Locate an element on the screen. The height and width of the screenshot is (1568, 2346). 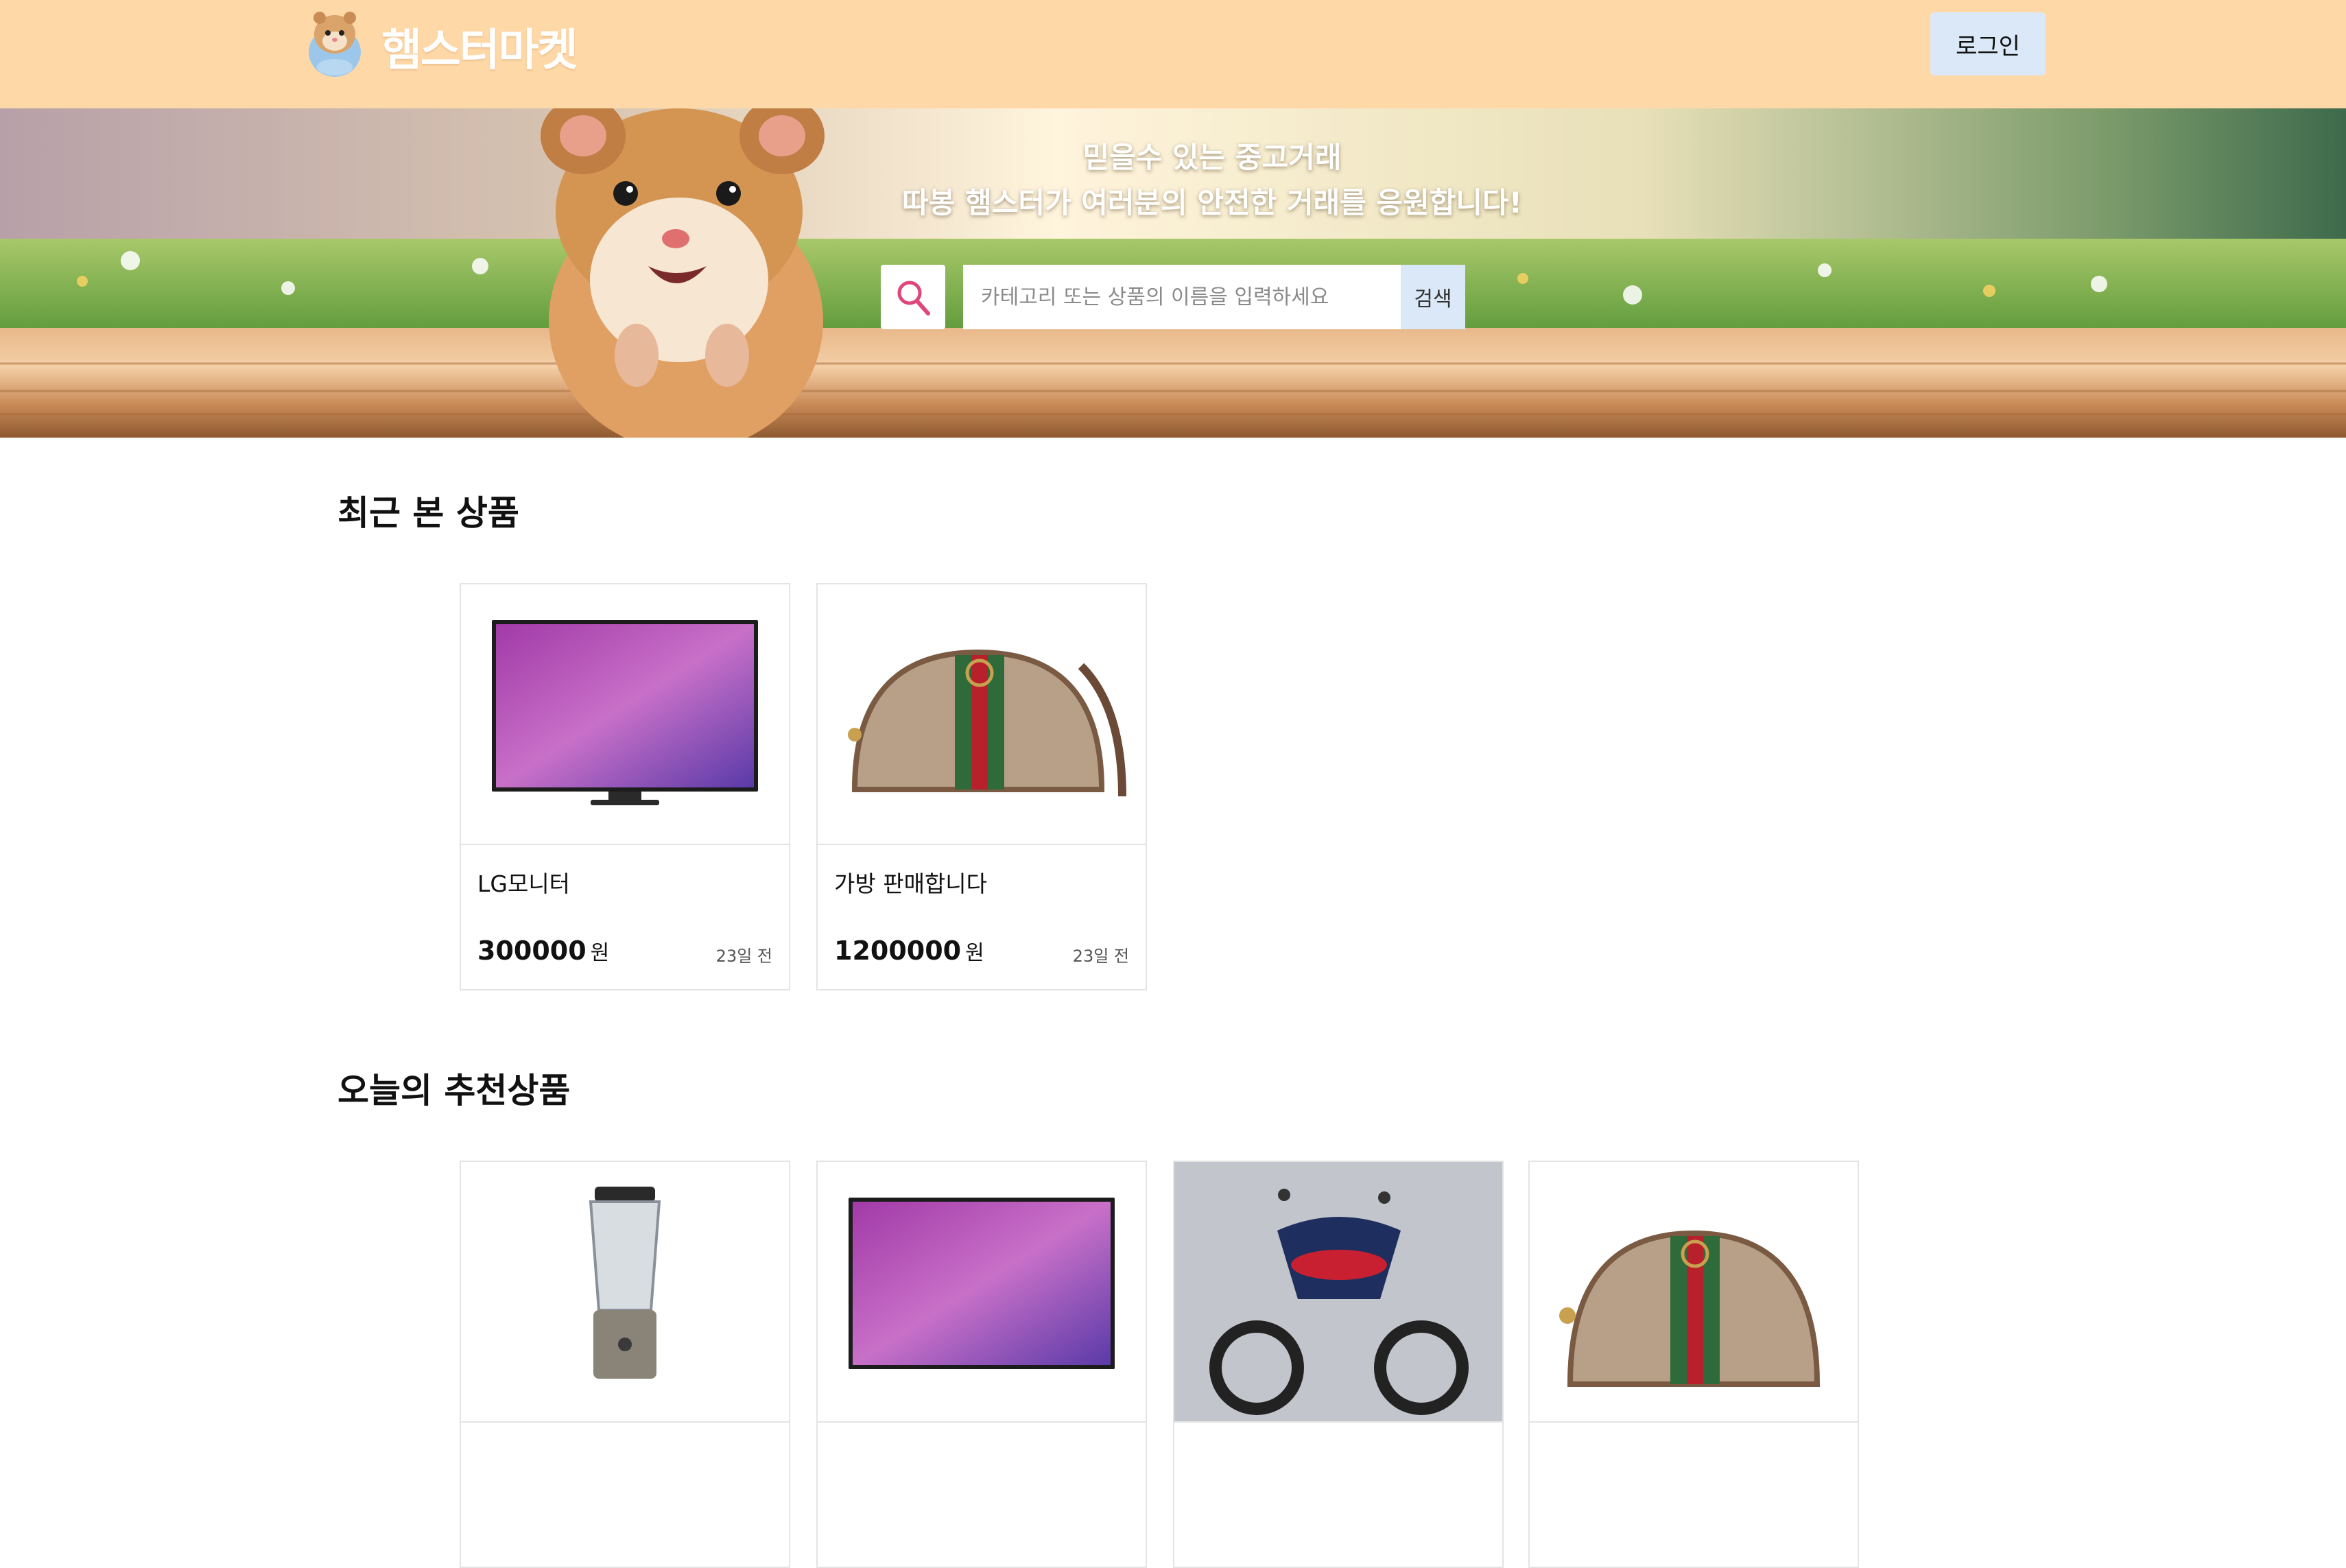
search-button: 검색 is located at coordinates (1433, 297).